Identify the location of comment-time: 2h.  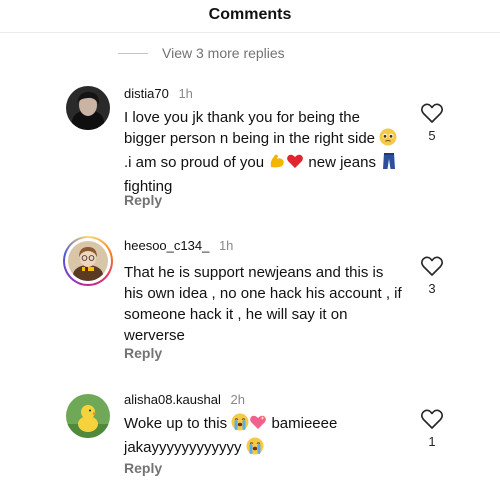
(237, 399).